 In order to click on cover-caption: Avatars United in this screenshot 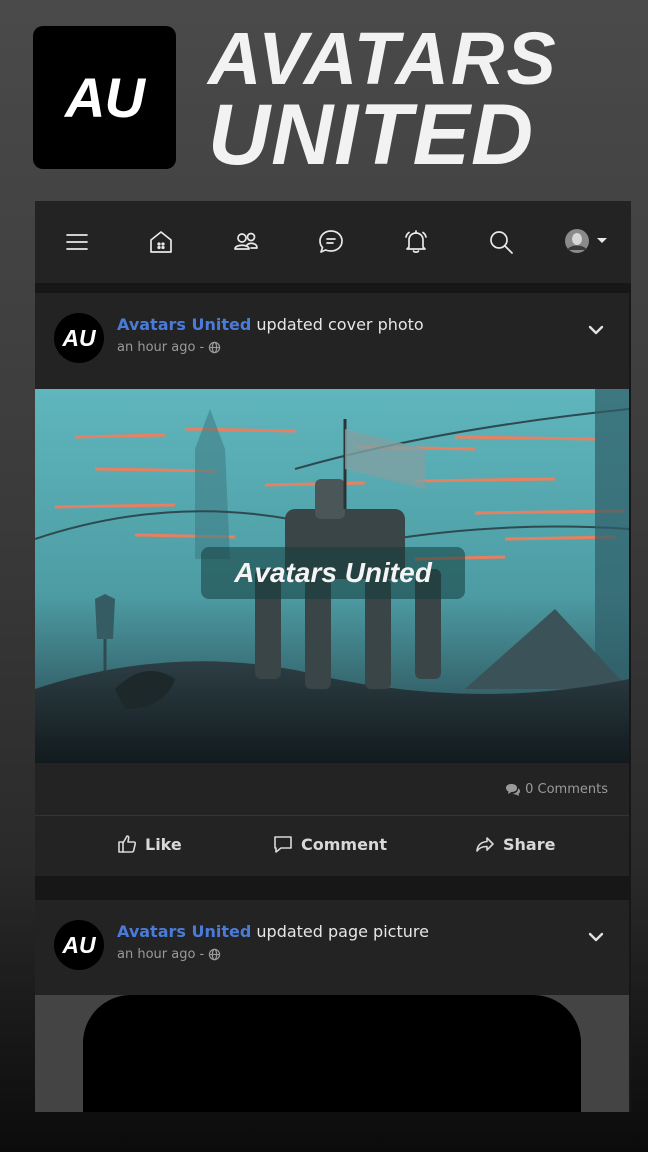, I will do `click(333, 573)`.